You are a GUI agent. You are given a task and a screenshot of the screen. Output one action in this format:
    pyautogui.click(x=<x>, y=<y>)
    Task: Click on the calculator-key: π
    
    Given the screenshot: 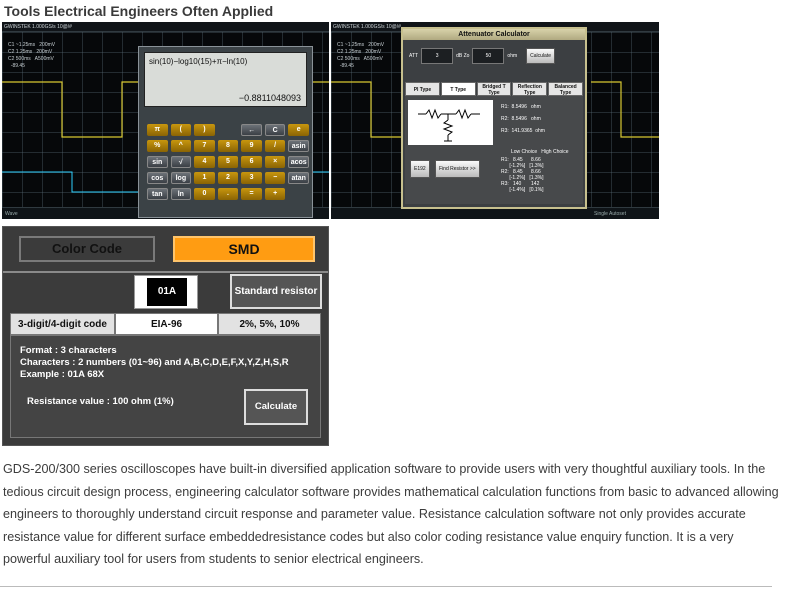 What is the action you would take?
    pyautogui.click(x=157, y=130)
    